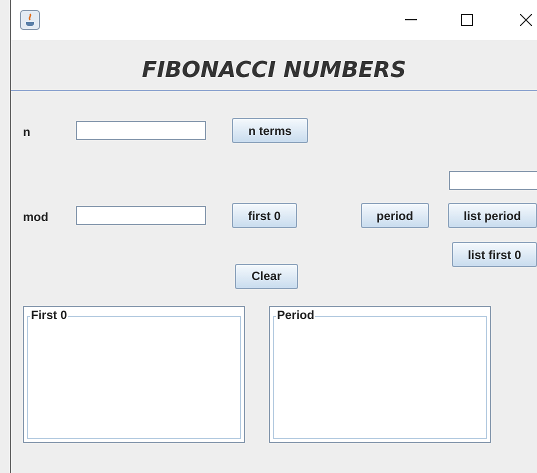 The image size is (537, 473). I want to click on button: period, so click(395, 215).